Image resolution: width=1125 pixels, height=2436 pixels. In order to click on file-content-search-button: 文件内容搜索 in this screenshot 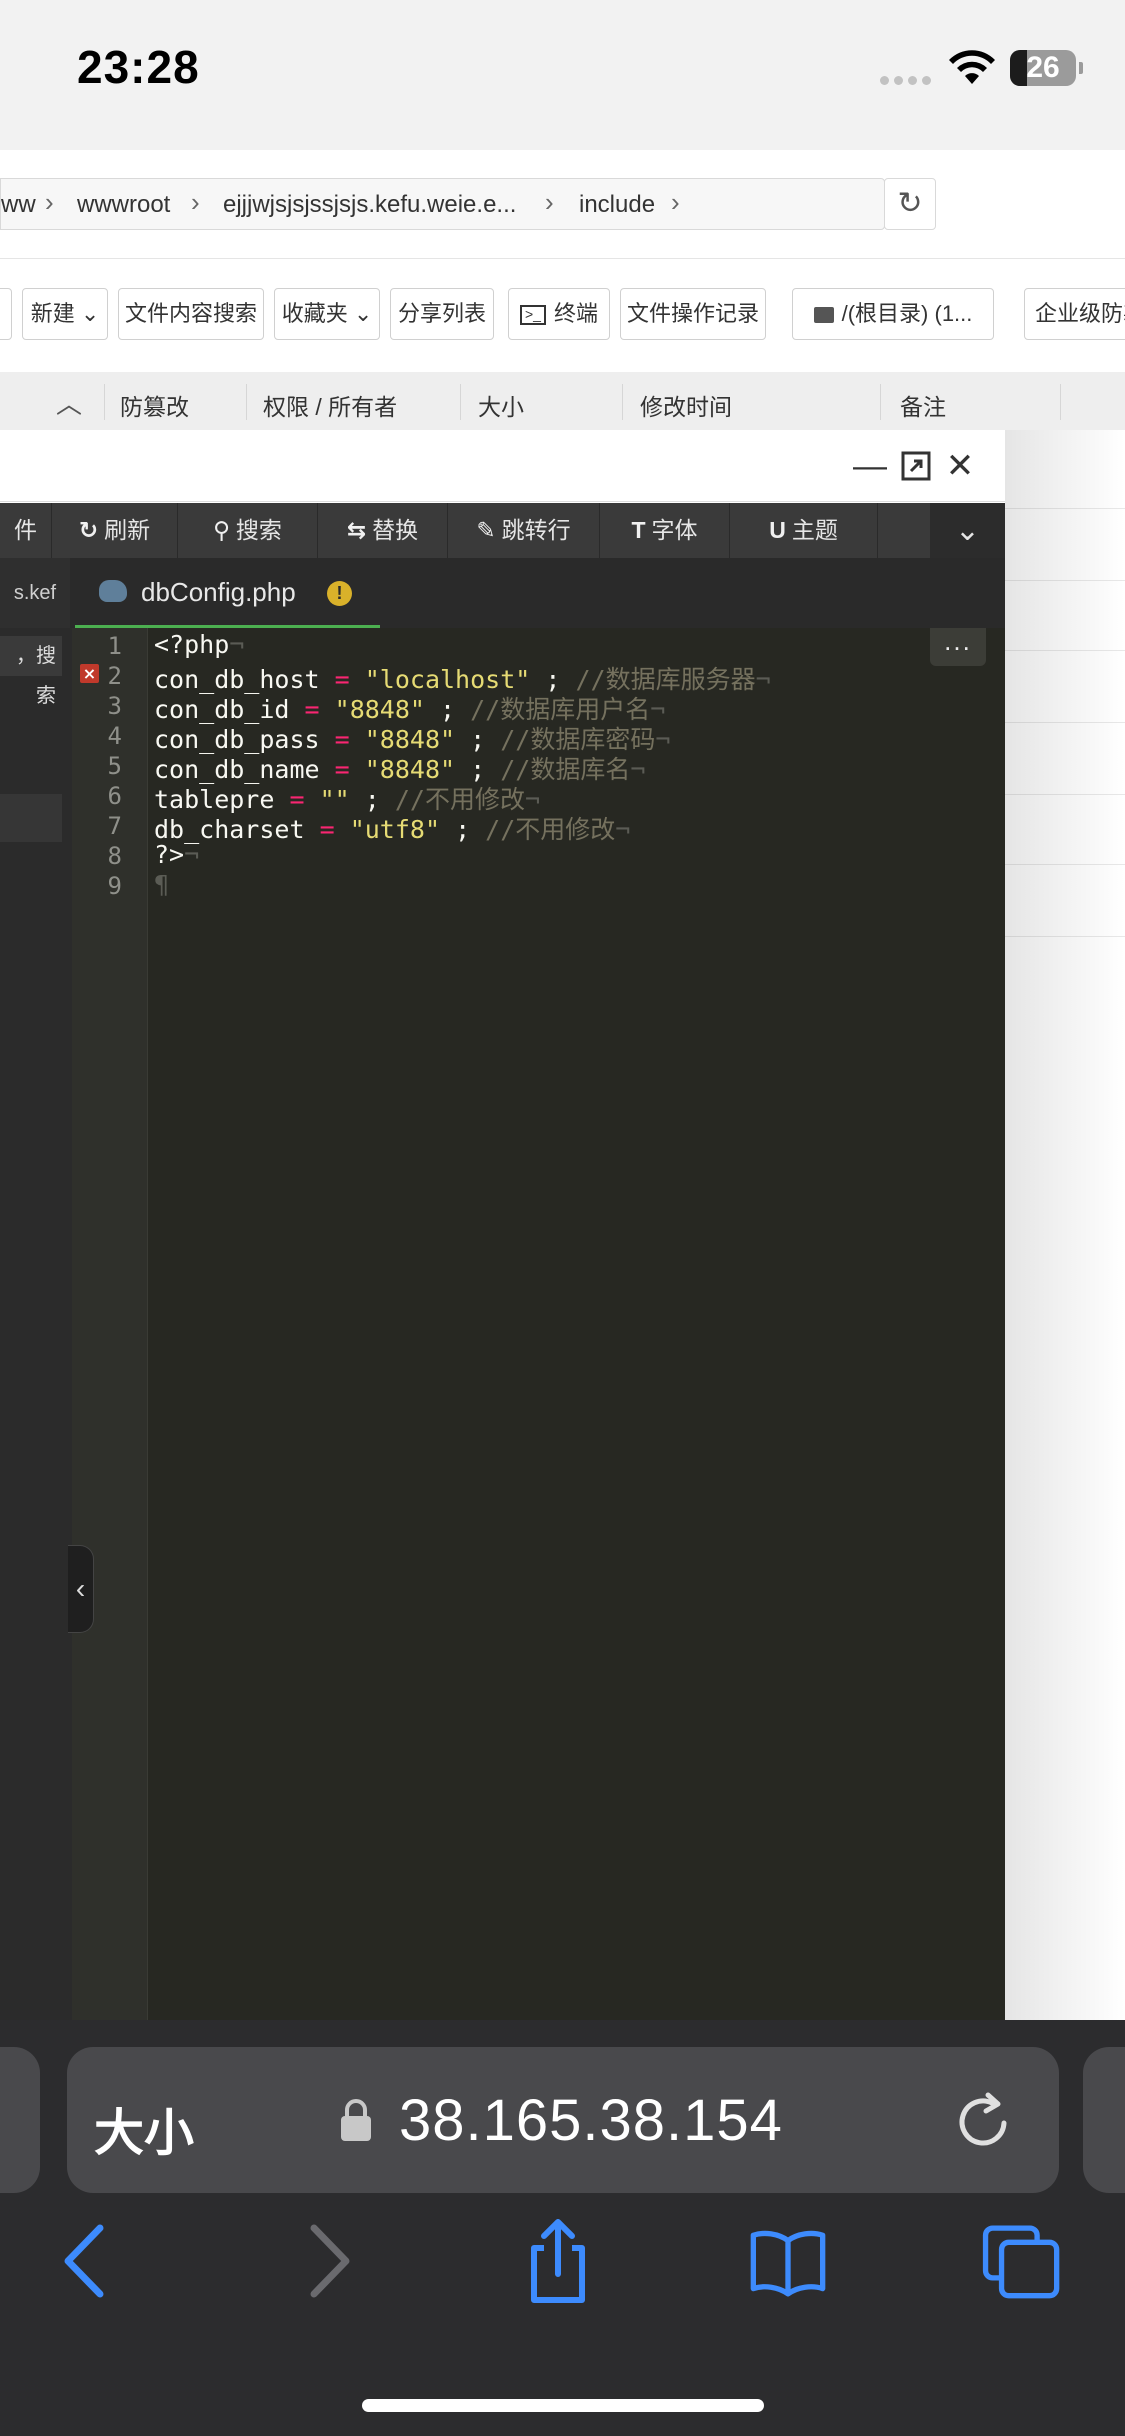, I will do `click(191, 314)`.